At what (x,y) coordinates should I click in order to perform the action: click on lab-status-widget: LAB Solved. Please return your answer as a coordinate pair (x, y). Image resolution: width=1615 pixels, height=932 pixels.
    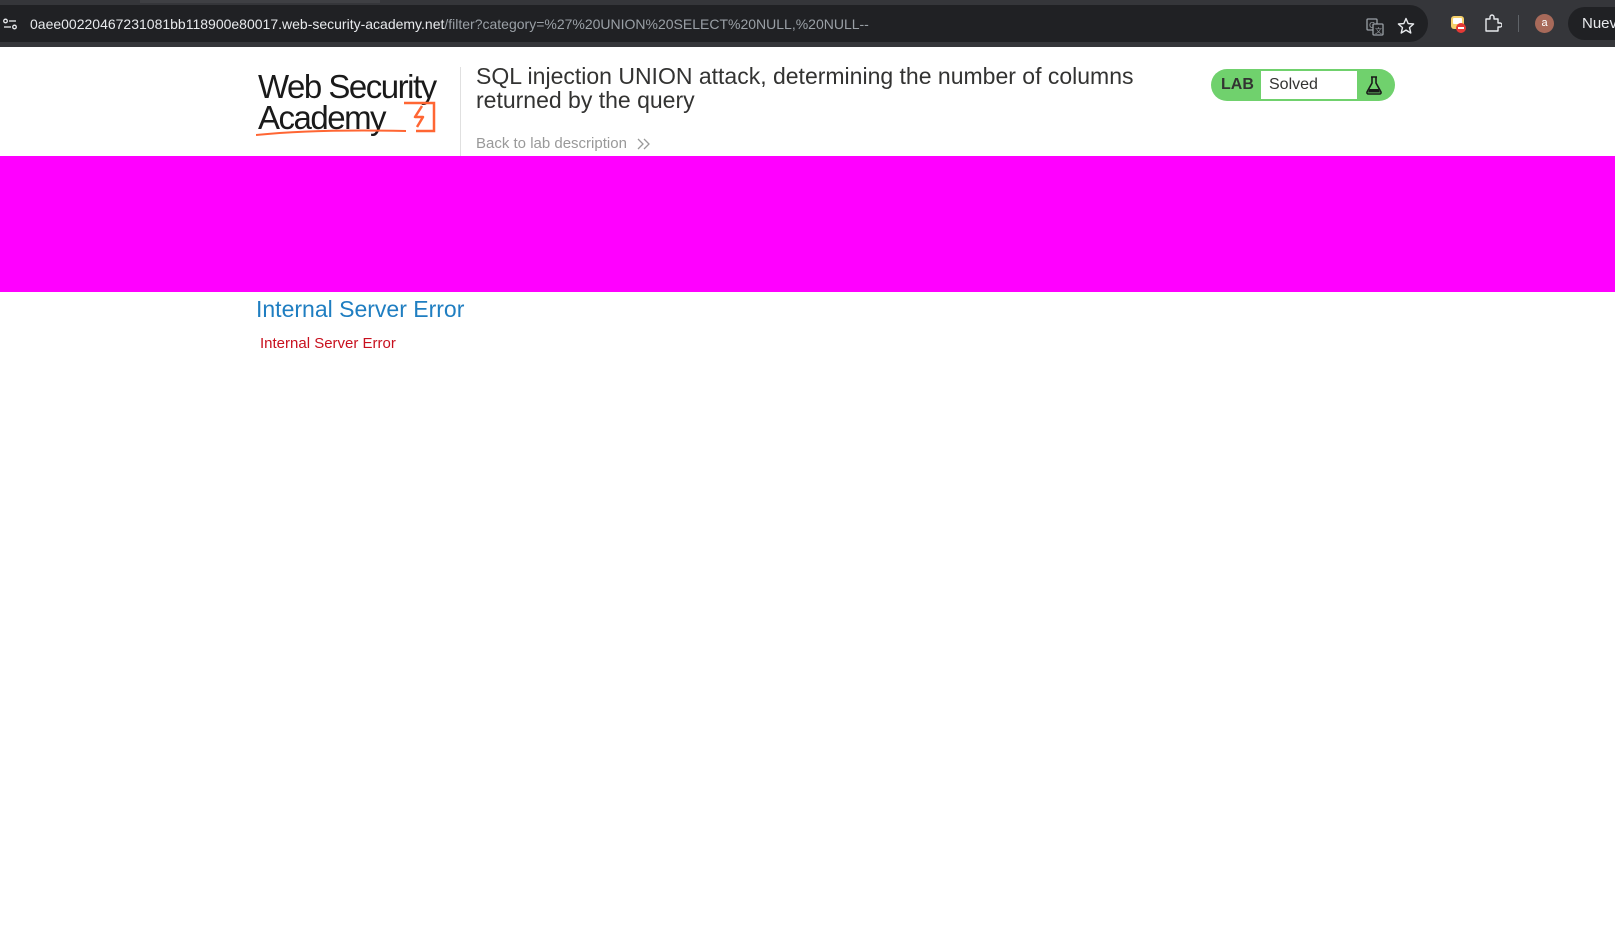
    Looking at the image, I should click on (1303, 85).